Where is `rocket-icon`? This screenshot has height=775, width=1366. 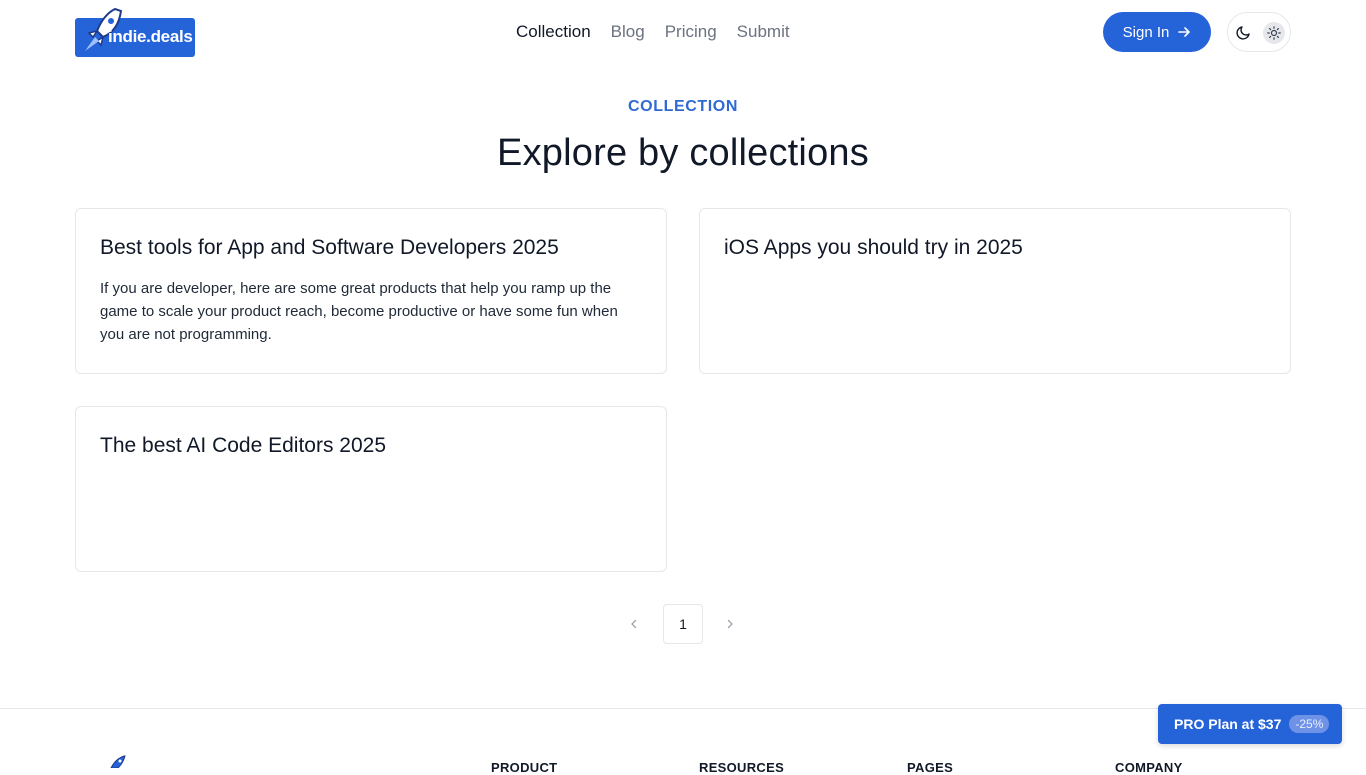 rocket-icon is located at coordinates (118, 761).